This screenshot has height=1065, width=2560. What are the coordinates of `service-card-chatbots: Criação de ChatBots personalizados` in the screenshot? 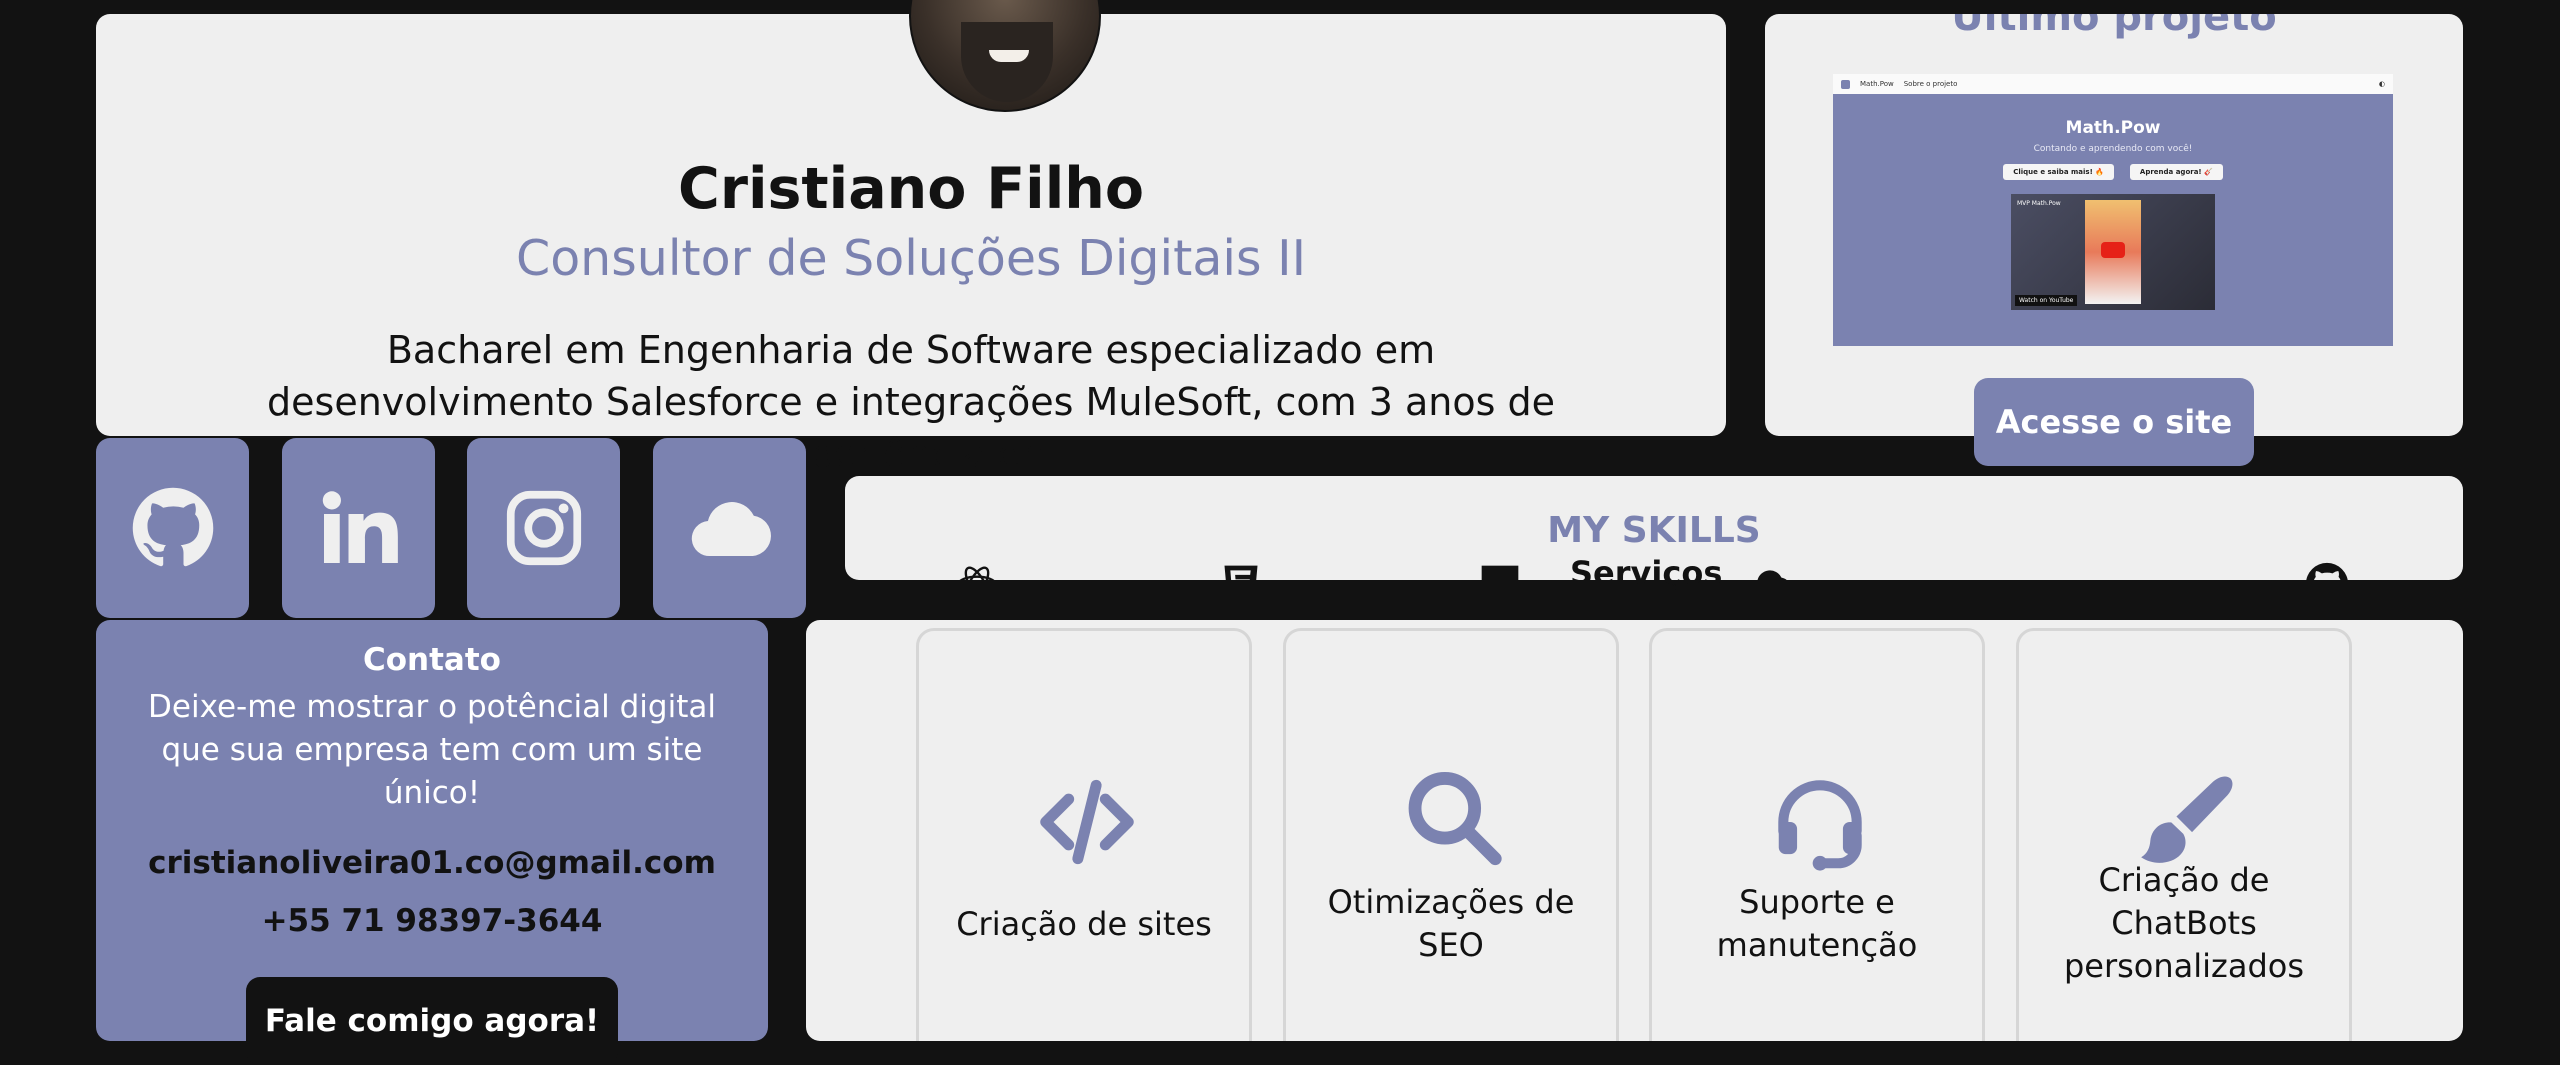 It's located at (2184, 834).